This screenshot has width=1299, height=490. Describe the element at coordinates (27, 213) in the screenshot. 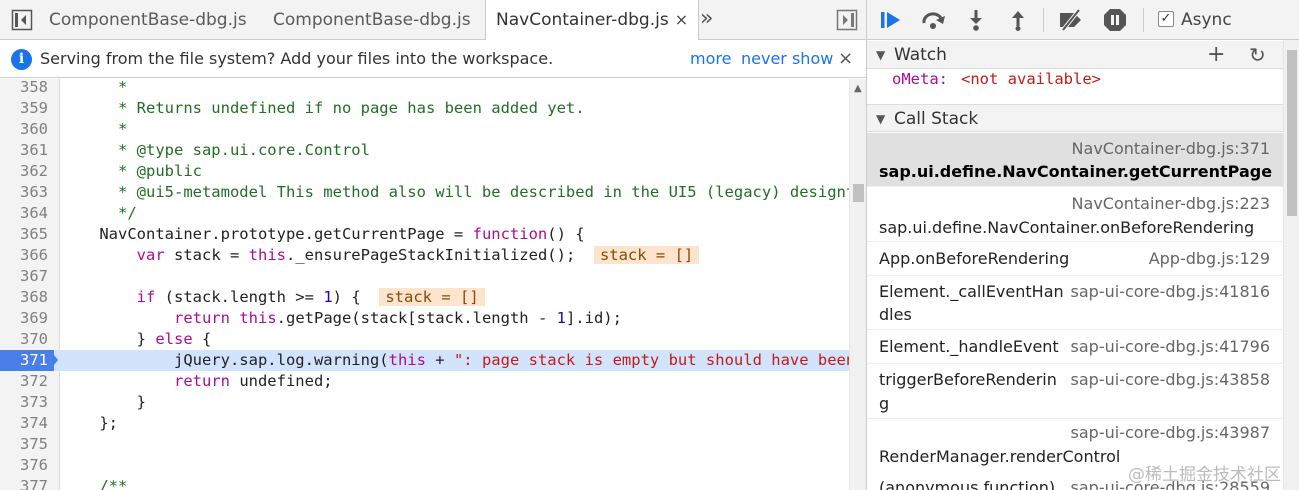

I see `line-number: 364` at that location.